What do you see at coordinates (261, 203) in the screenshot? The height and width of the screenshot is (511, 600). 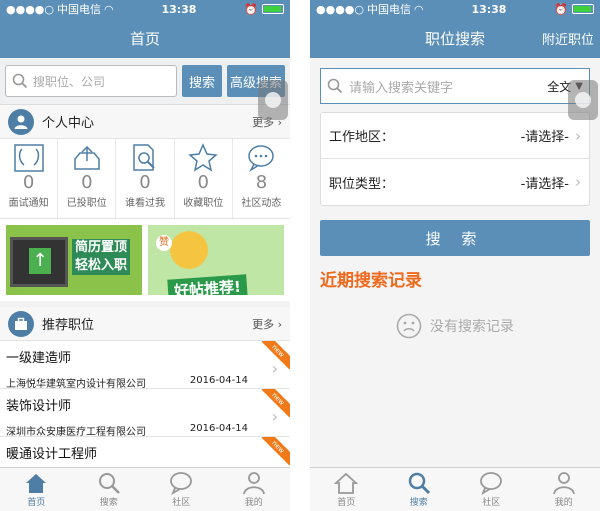 I see `stat-label: 社区动态` at bounding box center [261, 203].